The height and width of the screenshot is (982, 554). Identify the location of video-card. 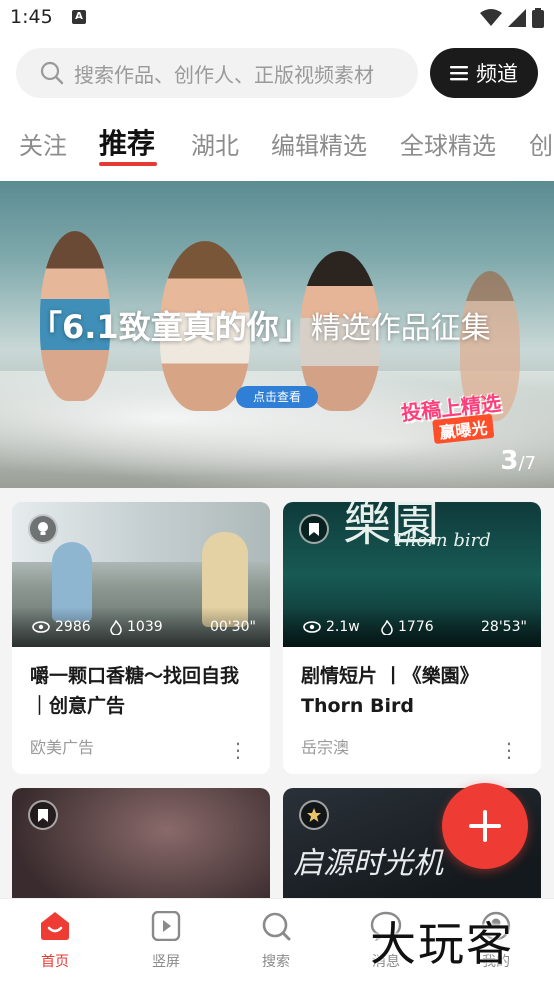
(141, 843).